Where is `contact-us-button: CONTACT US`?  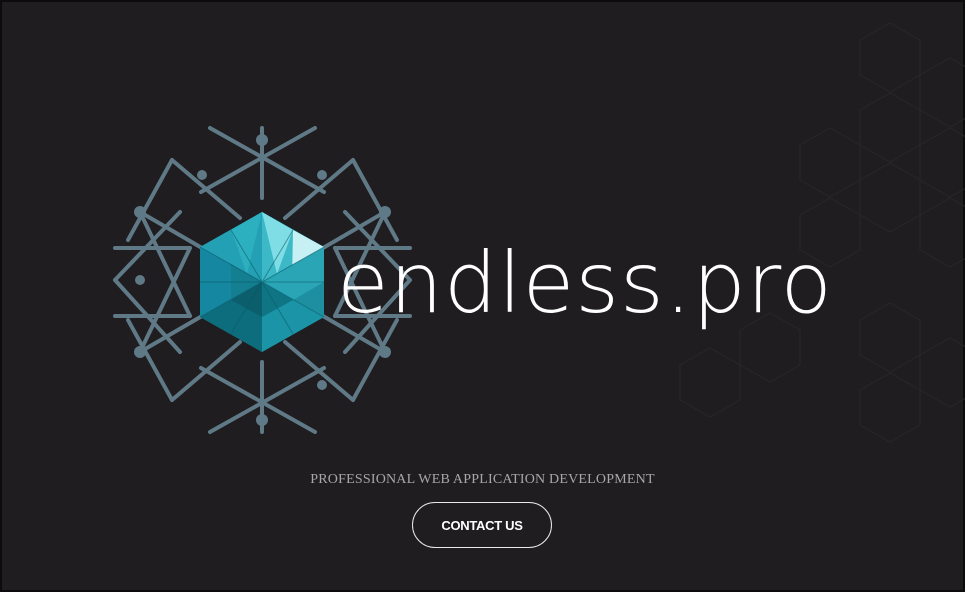 contact-us-button: CONTACT US is located at coordinates (482, 525).